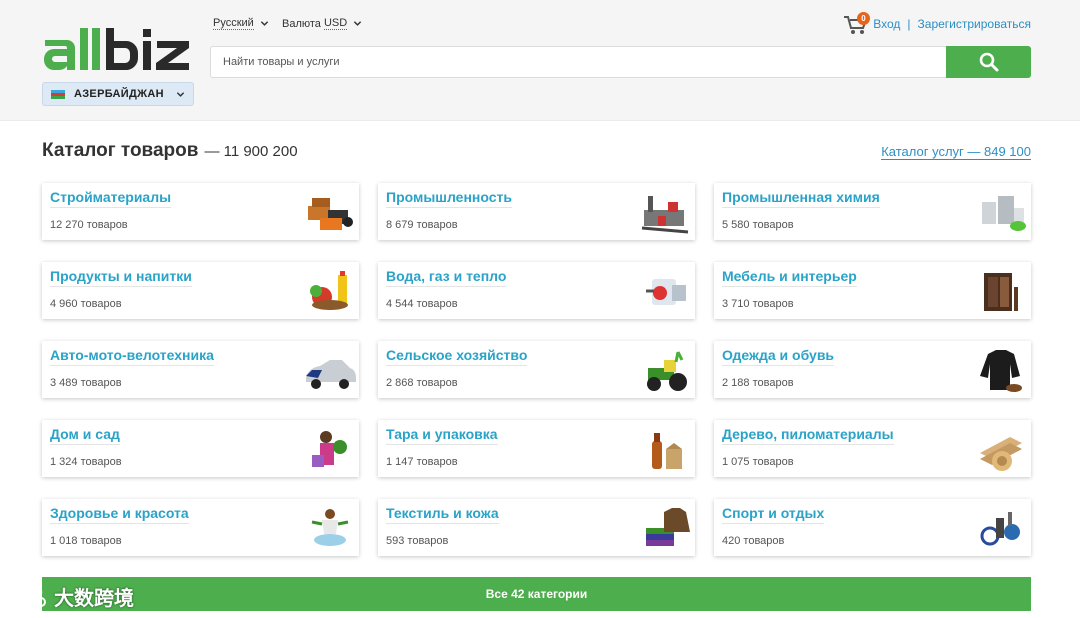  Describe the element at coordinates (457, 356) in the screenshot. I see `category-name: Сельское хозяйство` at that location.